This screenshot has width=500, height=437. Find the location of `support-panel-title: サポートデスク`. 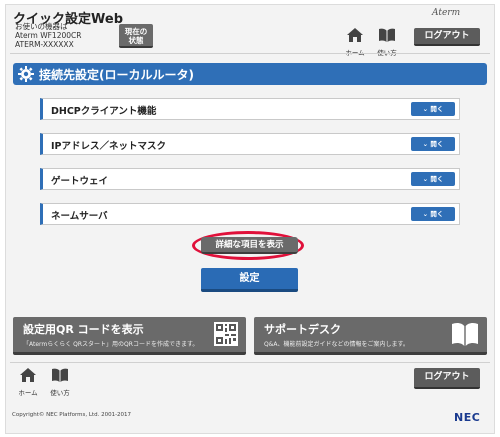

support-panel-title: サポートデスク is located at coordinates (302, 329).